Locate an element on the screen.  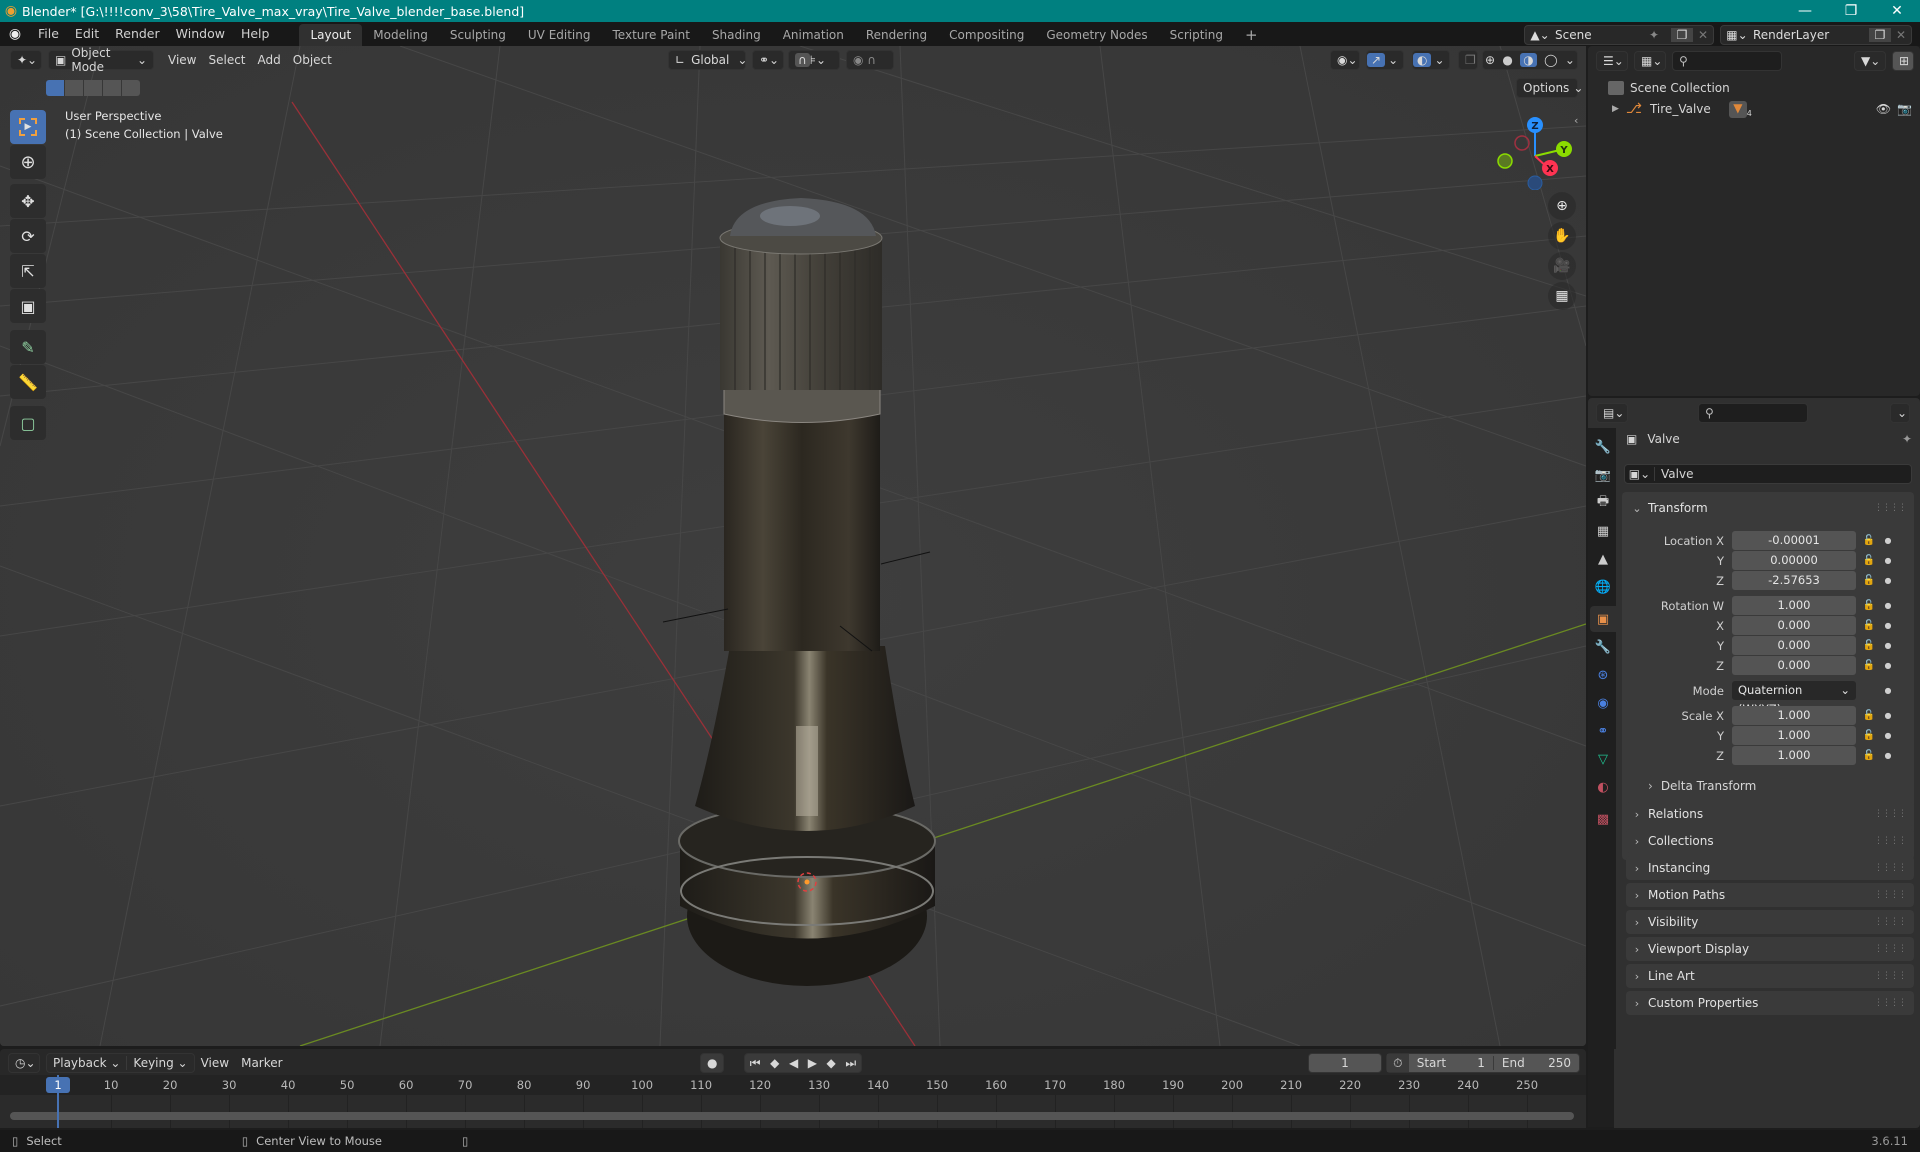
delete-layer-icon: ✕ is located at coordinates (1901, 35).